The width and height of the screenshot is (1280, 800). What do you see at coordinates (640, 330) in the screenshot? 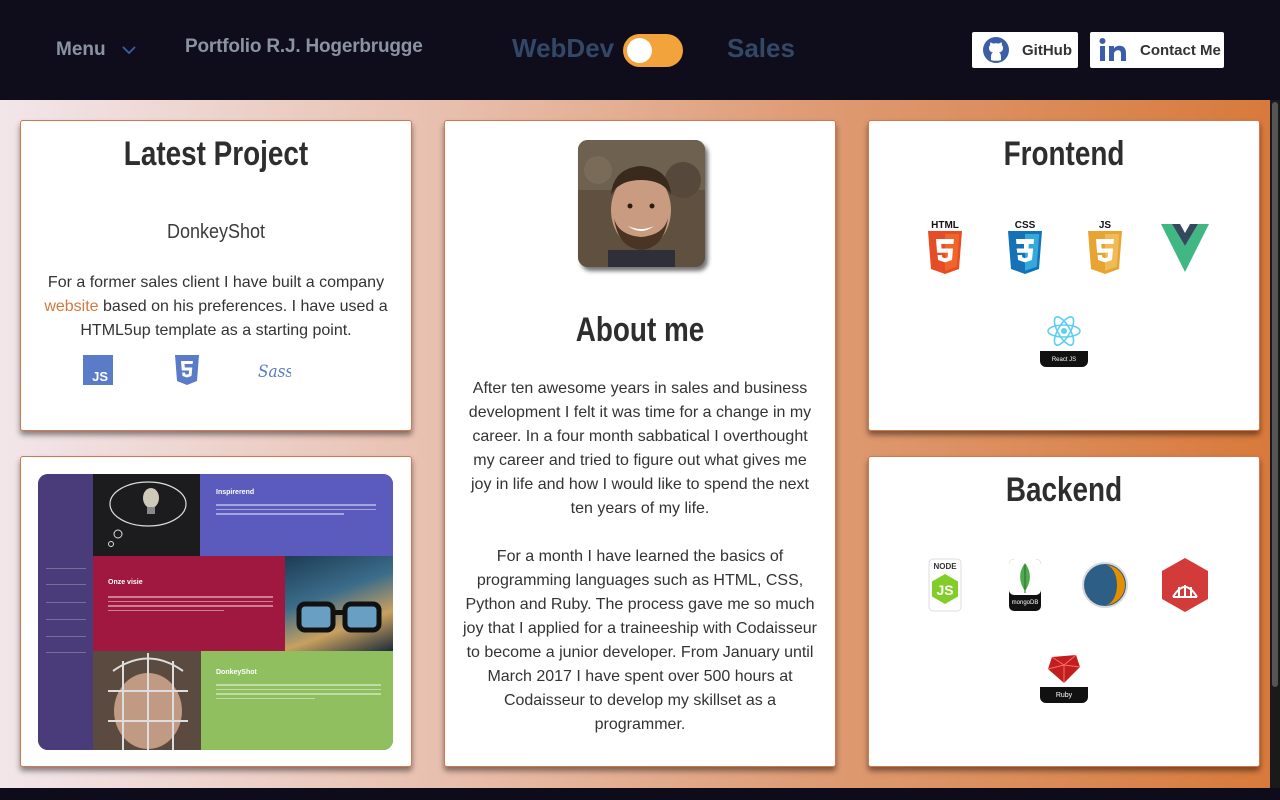
I see `about-title: About me` at bounding box center [640, 330].